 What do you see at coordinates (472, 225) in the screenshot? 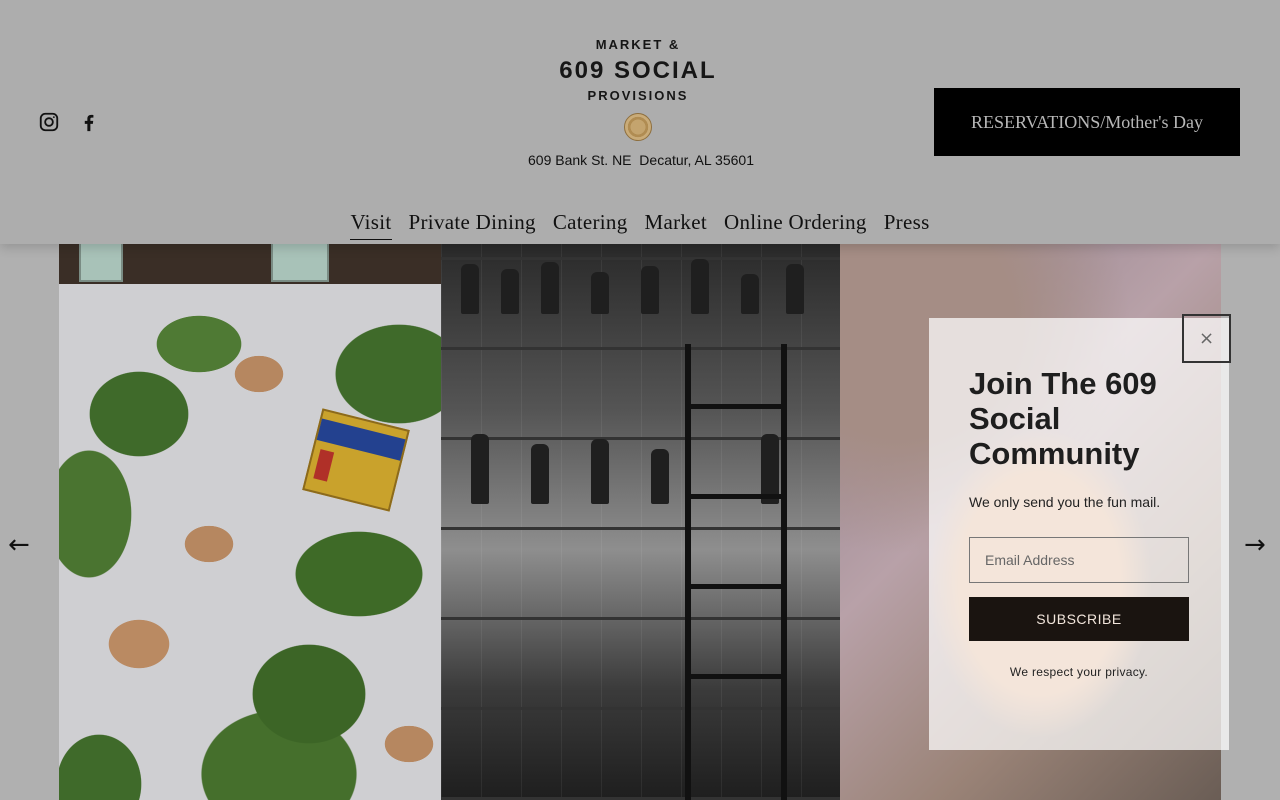
I see `nav-item-private-dining: Private Dining` at bounding box center [472, 225].